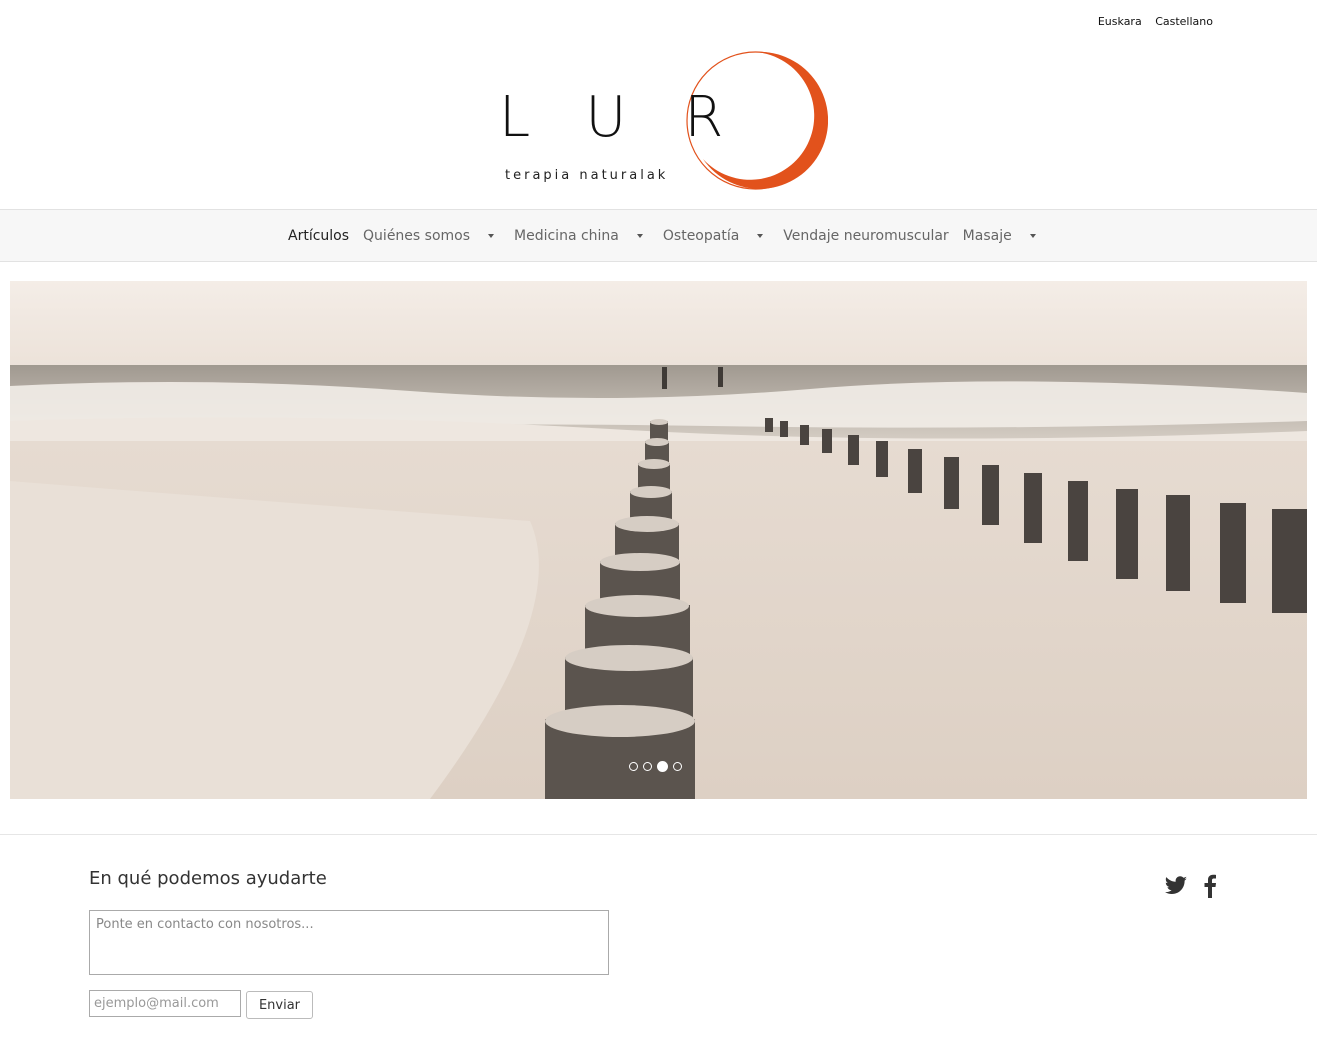 The width and height of the screenshot is (1317, 1047). What do you see at coordinates (1184, 21) in the screenshot?
I see `lang-castellano-link: Castellano` at bounding box center [1184, 21].